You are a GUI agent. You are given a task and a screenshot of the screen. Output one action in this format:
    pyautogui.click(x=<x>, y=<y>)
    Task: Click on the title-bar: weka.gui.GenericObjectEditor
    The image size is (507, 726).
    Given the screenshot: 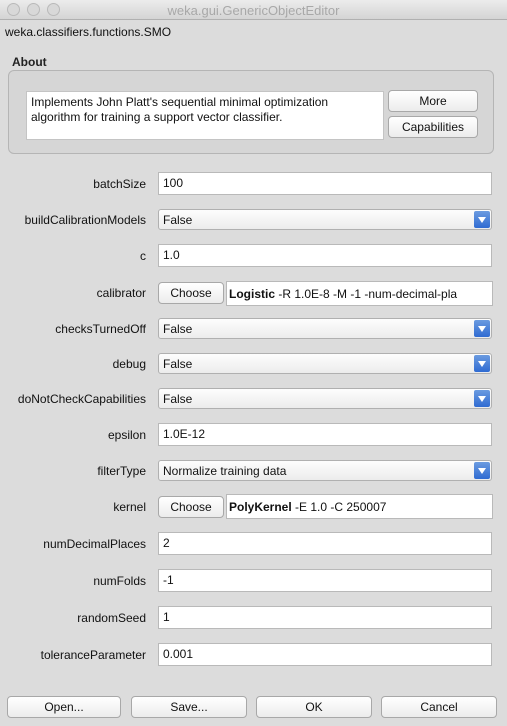 What is the action you would take?
    pyautogui.click(x=253, y=10)
    